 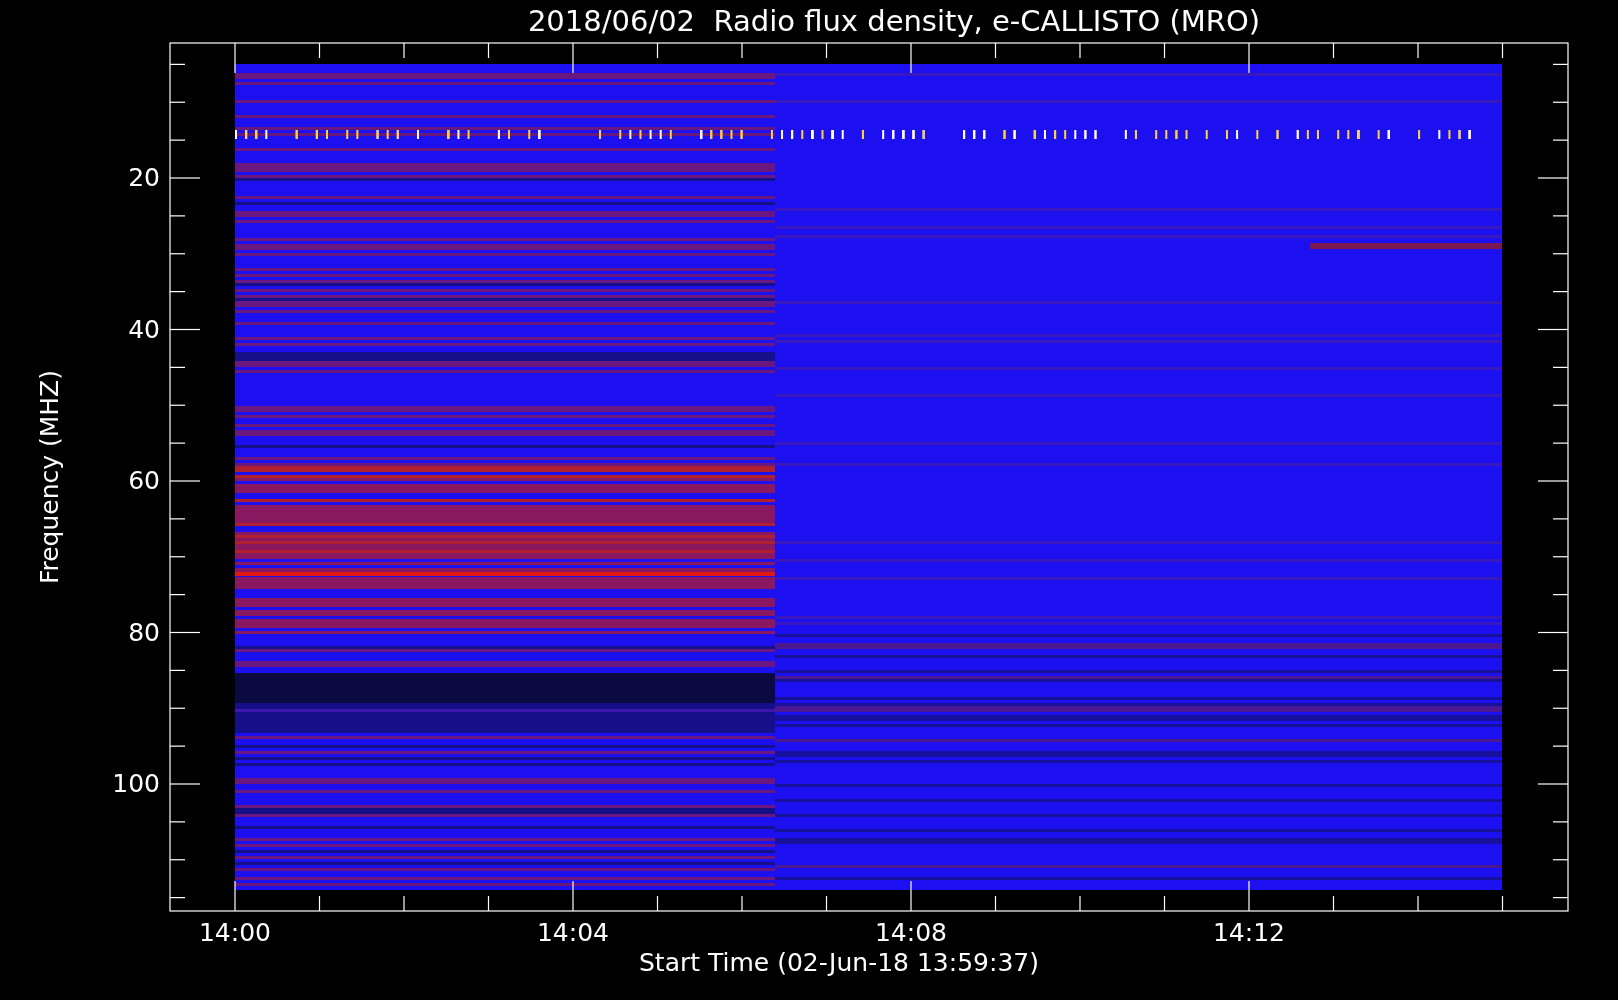 I want to click on y-tick-label: 20, so click(x=144, y=178).